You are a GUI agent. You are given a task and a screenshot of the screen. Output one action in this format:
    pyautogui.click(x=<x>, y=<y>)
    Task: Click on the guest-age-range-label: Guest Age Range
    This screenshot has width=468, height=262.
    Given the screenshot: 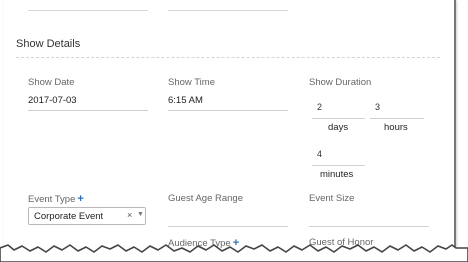 What is the action you would take?
    pyautogui.click(x=205, y=198)
    